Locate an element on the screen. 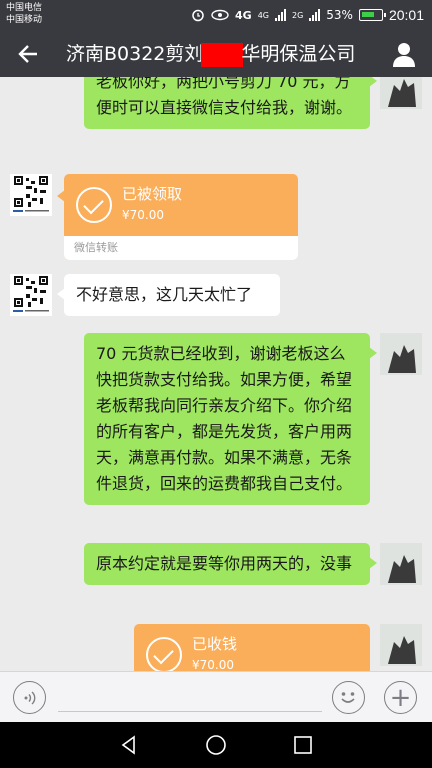  emoji-icon is located at coordinates (348, 697).